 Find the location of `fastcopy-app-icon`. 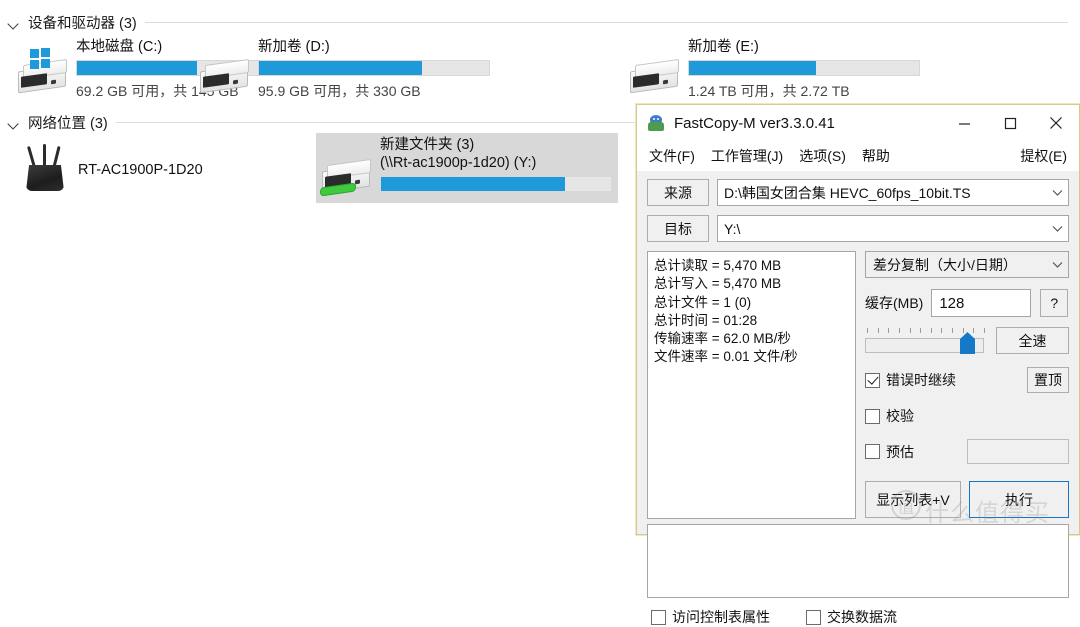

fastcopy-app-icon is located at coordinates (656, 123).